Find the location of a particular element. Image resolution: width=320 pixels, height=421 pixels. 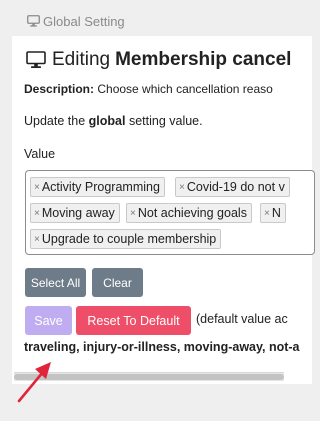

selected-tag: × Moving away is located at coordinates (75, 213).